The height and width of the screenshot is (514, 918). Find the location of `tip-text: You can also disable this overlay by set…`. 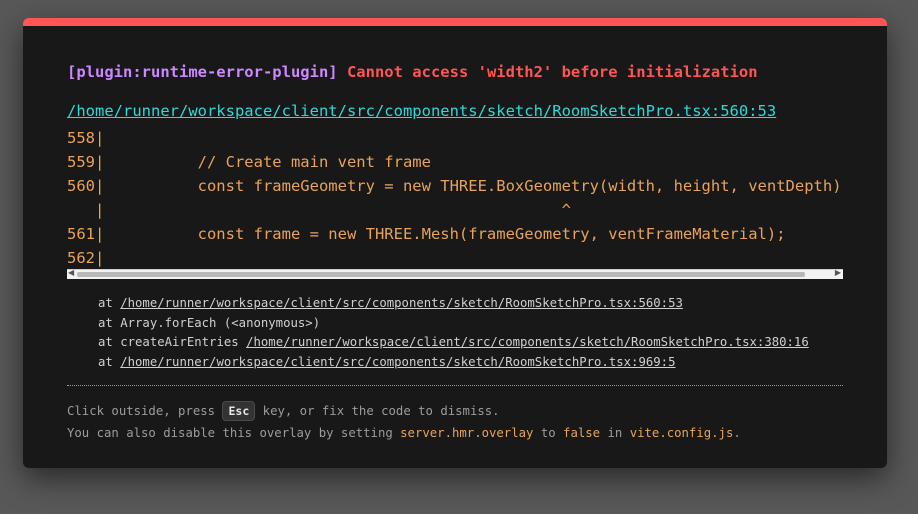

tip-text: You can also disable this overlay by set… is located at coordinates (234, 433).